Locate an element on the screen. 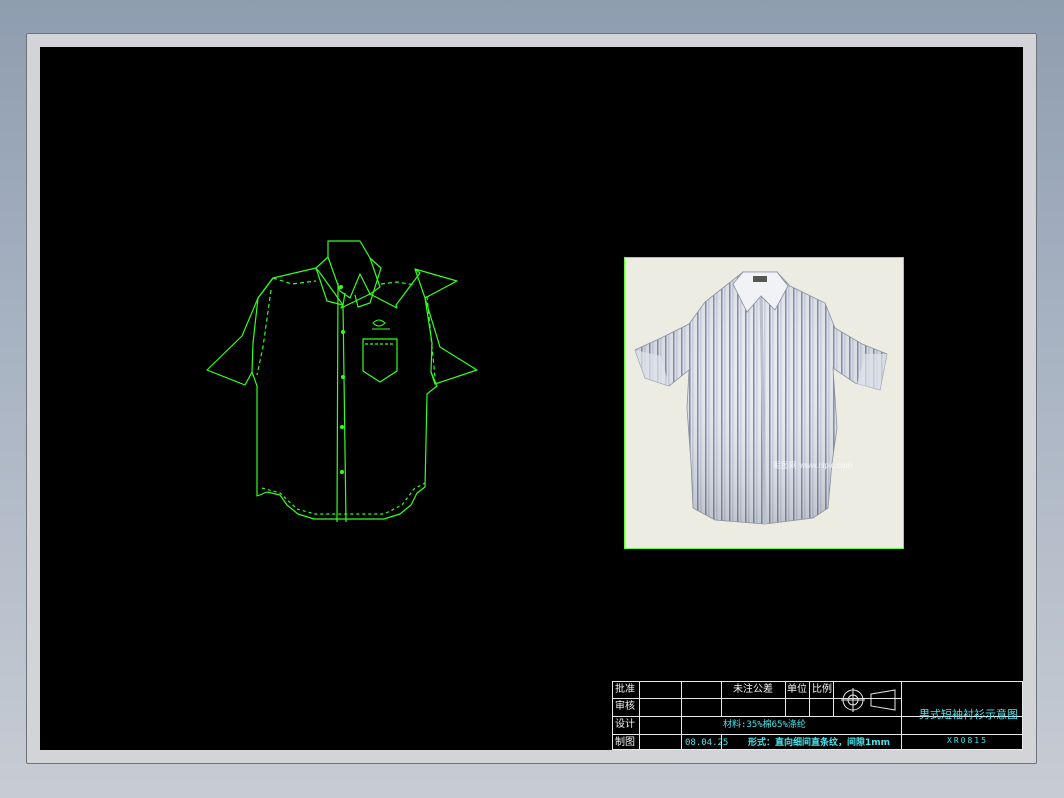 The width and height of the screenshot is (1064, 798). drawing-code: XR0815 is located at coordinates (967, 740).